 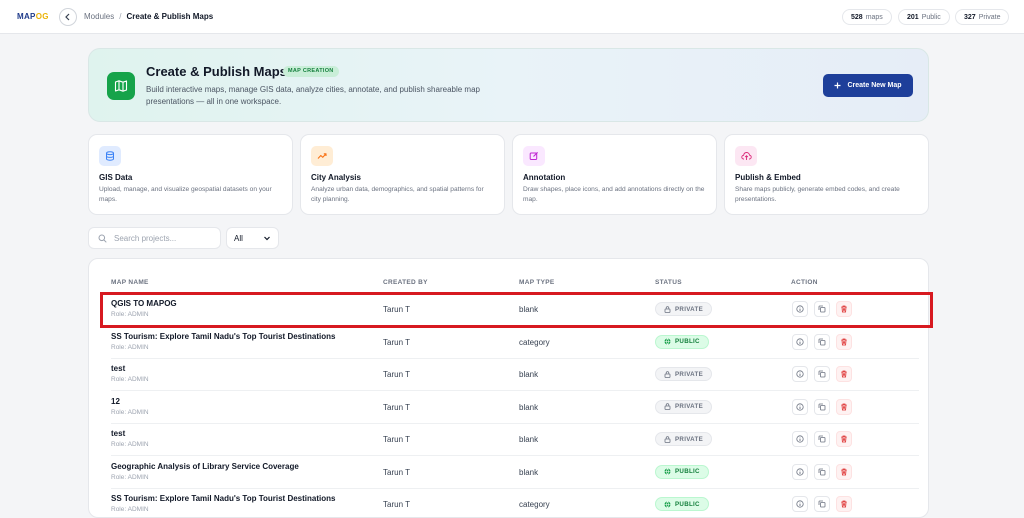 I want to click on status-filter-value: All, so click(x=238, y=238).